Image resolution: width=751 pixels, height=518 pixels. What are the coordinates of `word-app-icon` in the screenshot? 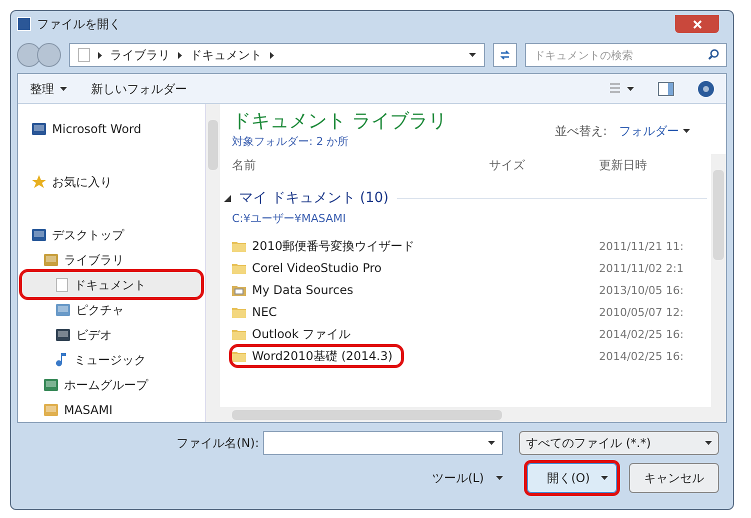 It's located at (24, 24).